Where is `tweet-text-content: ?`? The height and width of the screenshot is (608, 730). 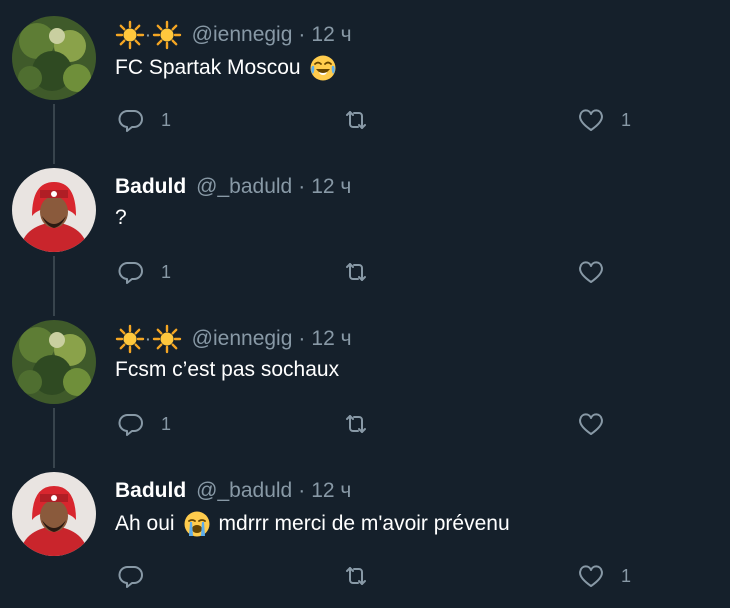
tweet-text-content: ? is located at coordinates (121, 217).